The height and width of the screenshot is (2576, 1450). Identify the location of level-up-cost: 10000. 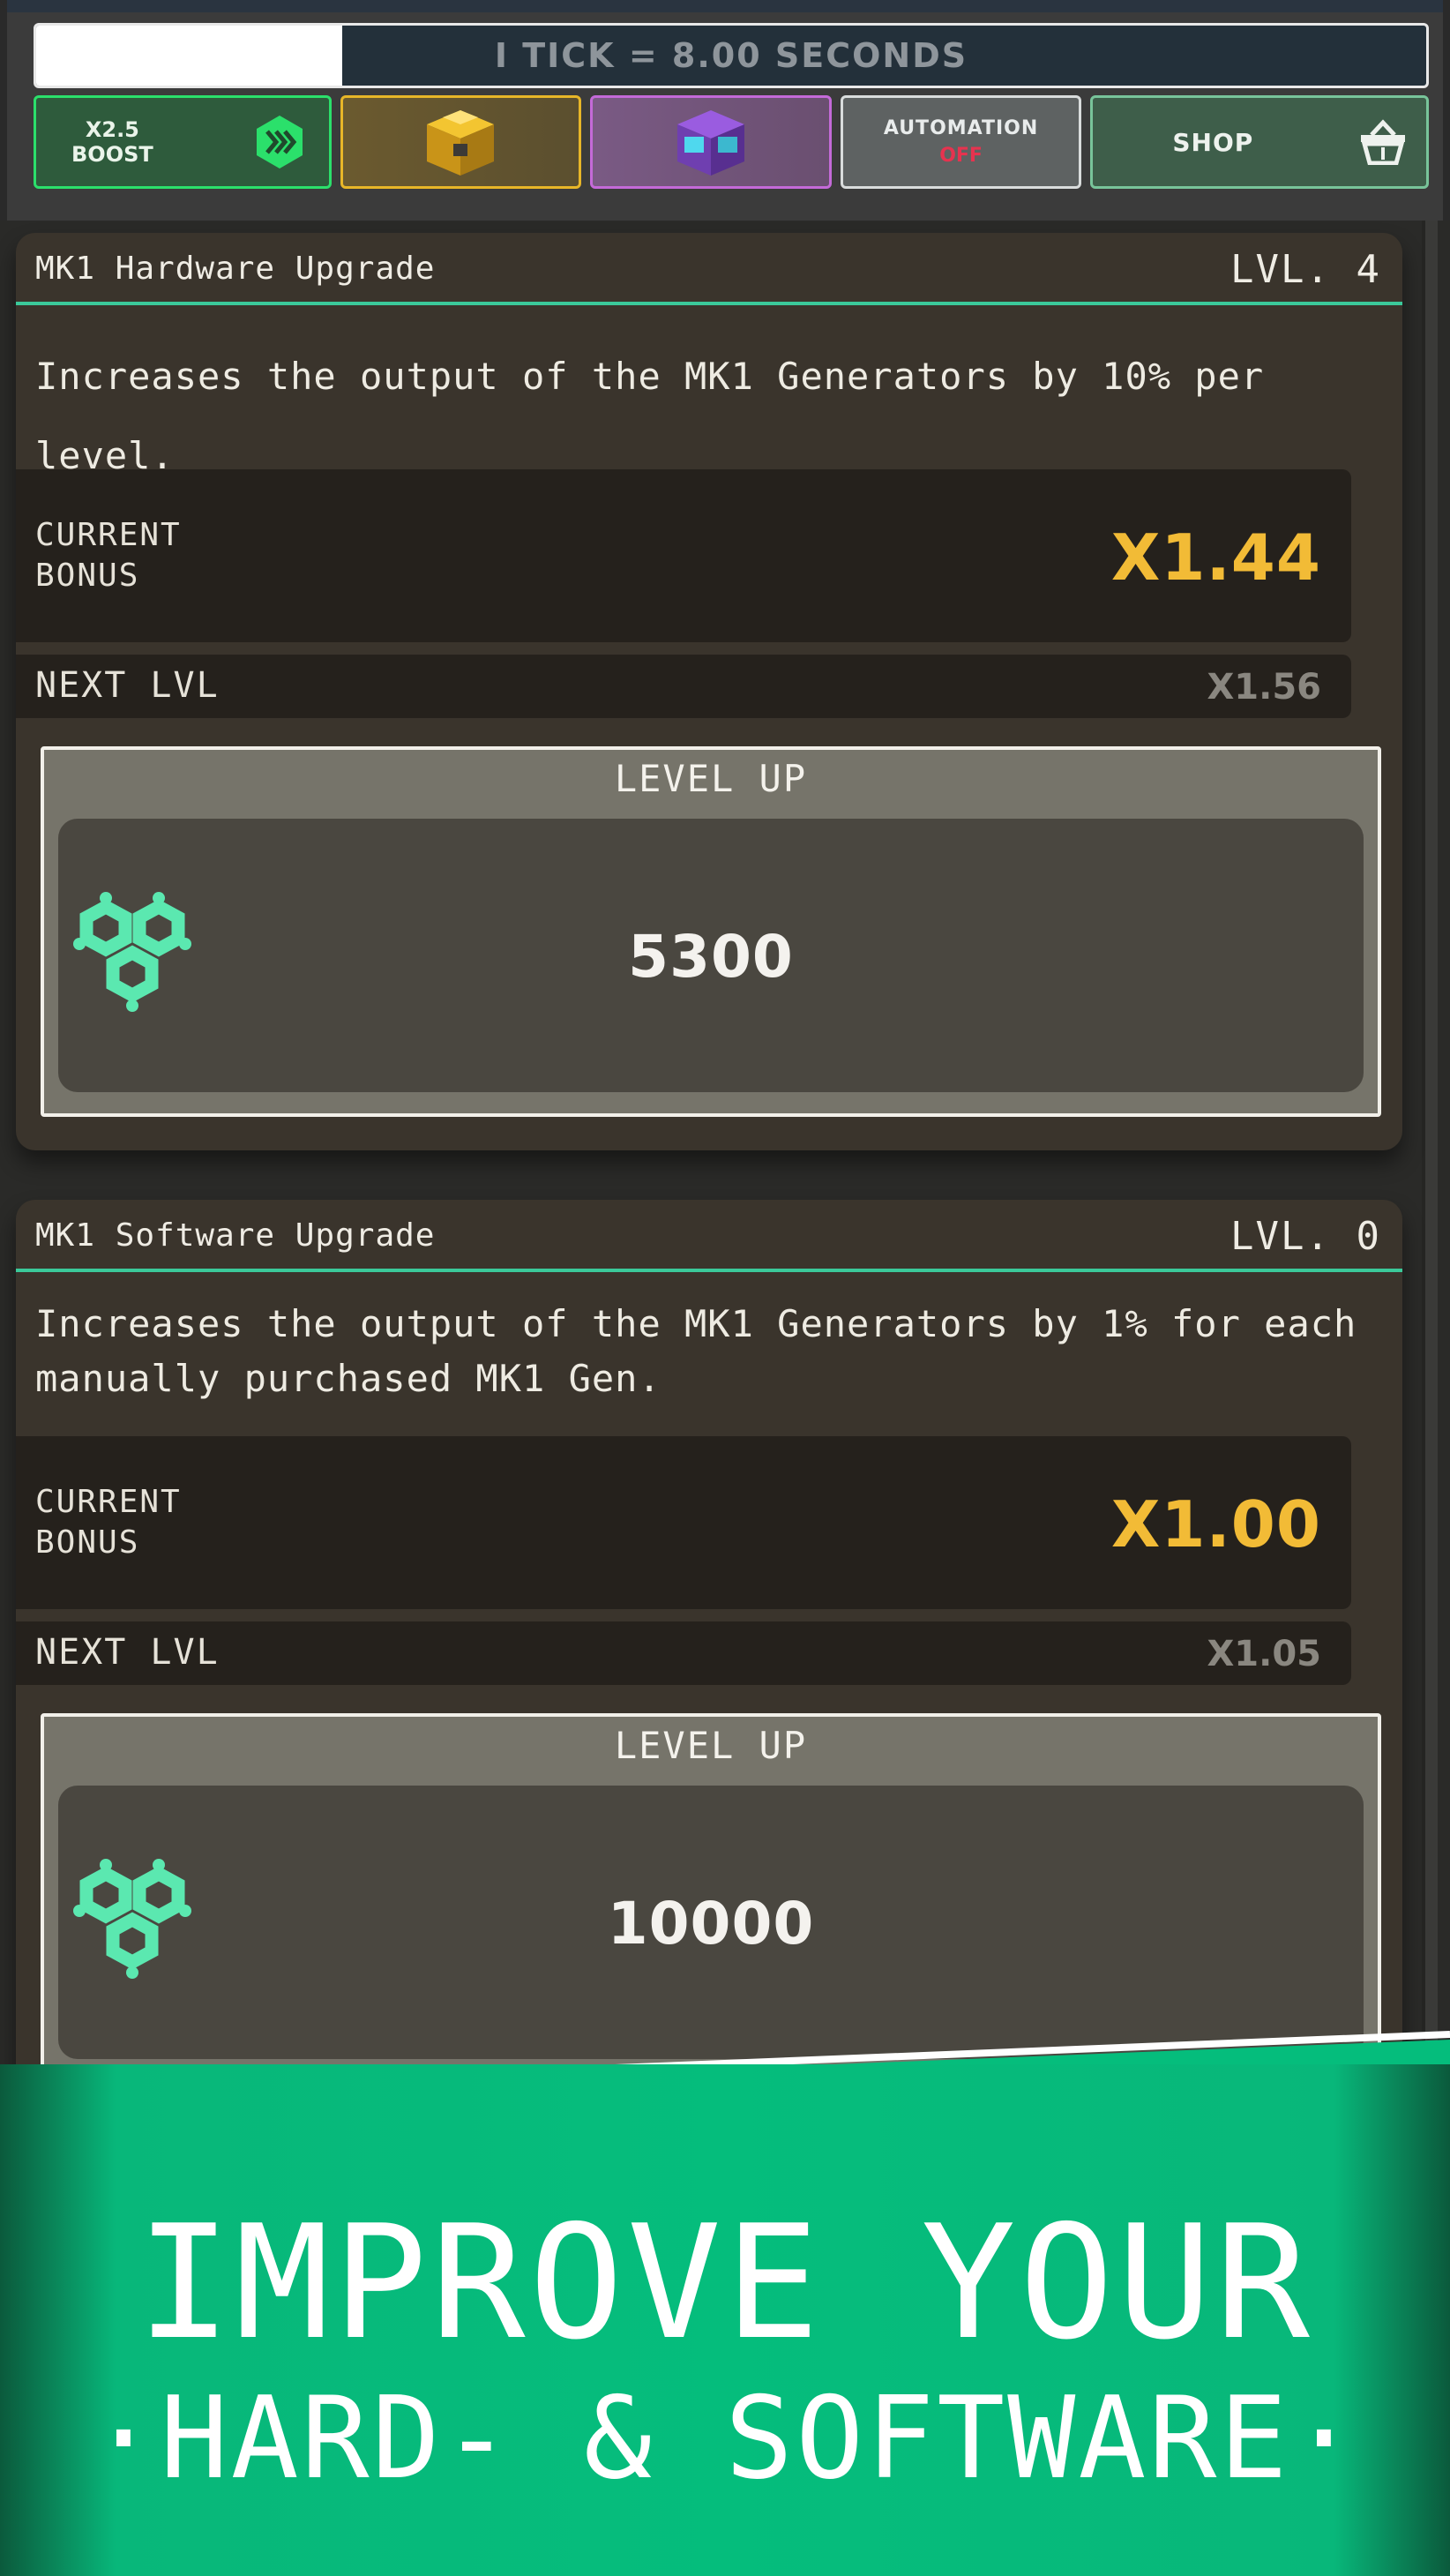
(711, 1924).